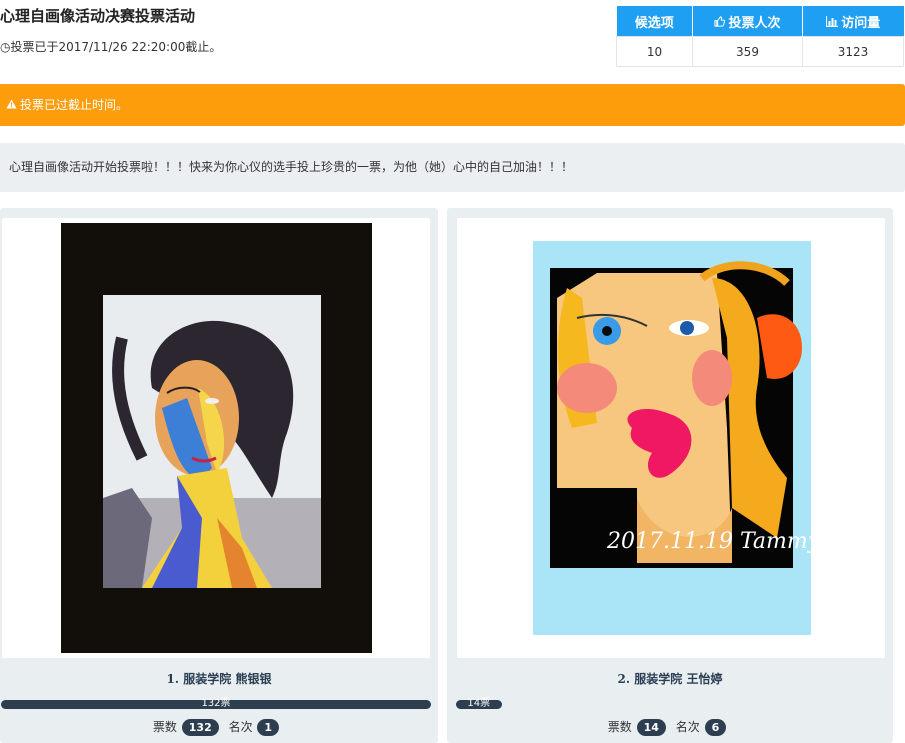 The height and width of the screenshot is (743, 905). I want to click on stats-visits-value: 3123, so click(853, 51).